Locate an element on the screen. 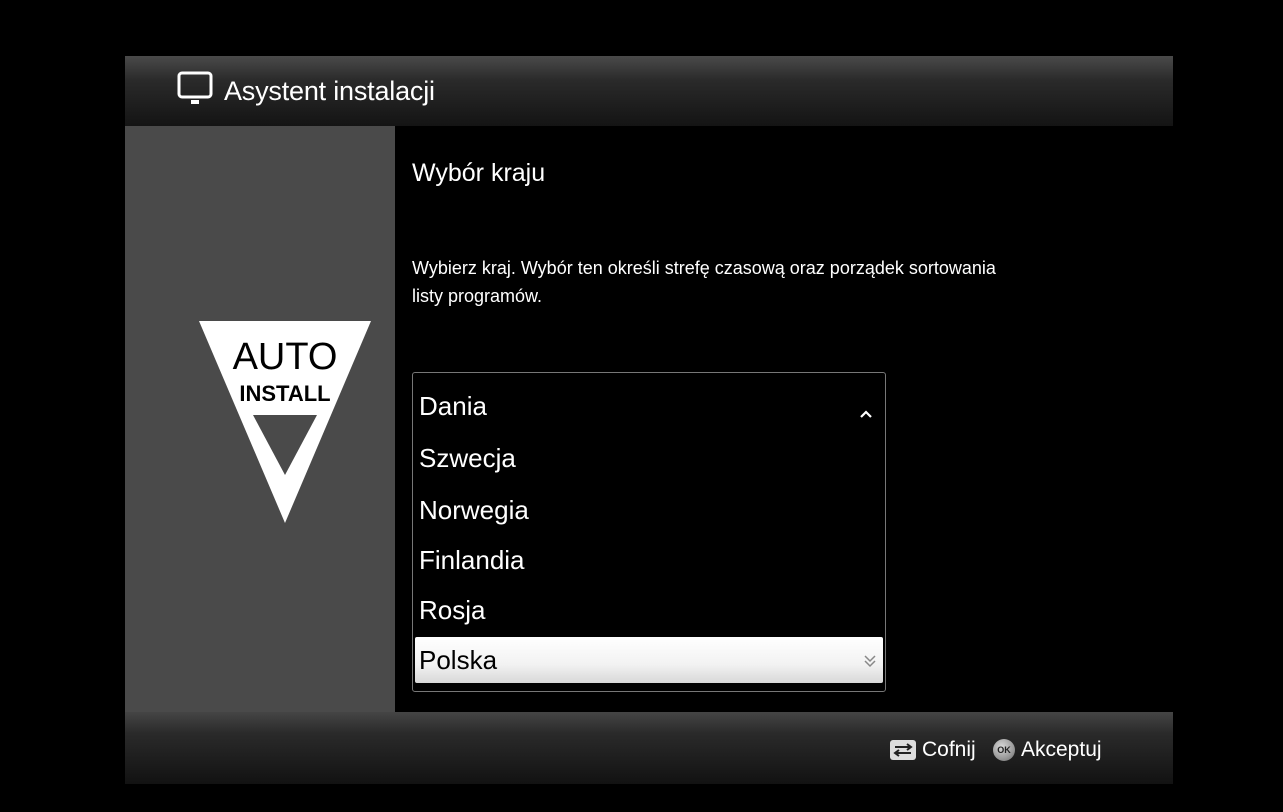 This screenshot has height=812, width=1283. section-title: Wybór kraju is located at coordinates (479, 173).